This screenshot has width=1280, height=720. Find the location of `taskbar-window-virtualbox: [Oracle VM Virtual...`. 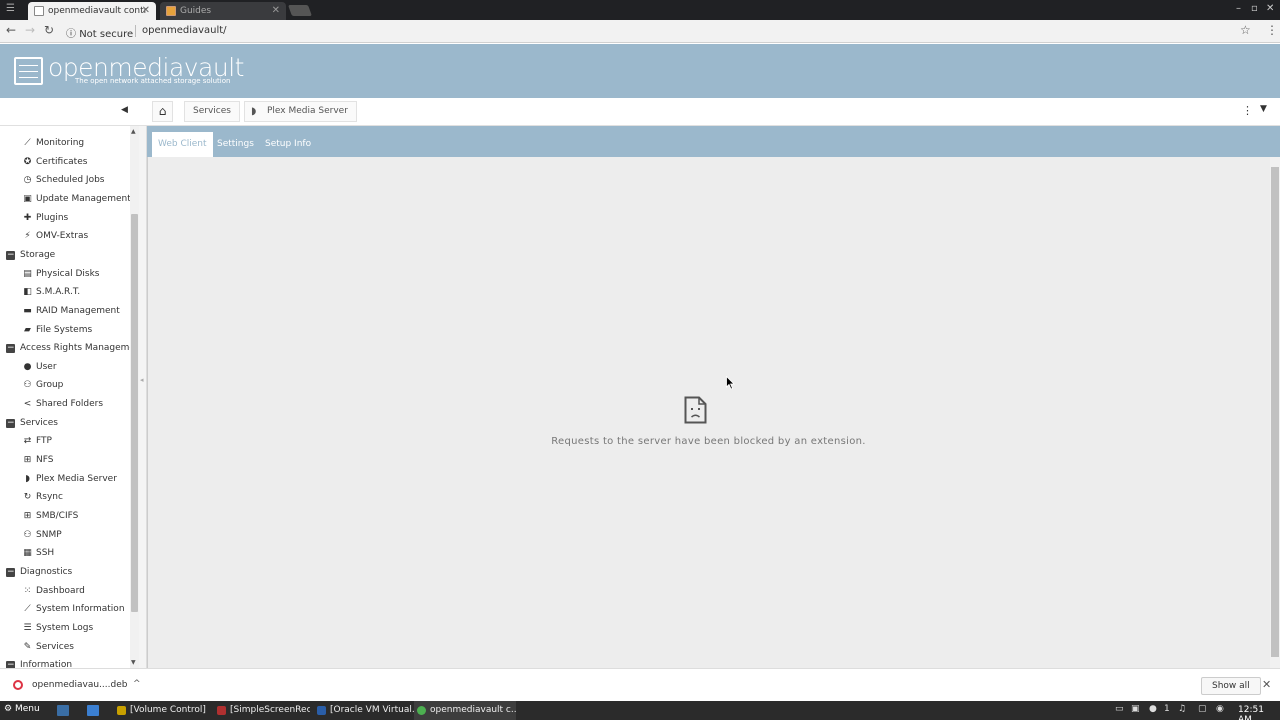

taskbar-window-virtualbox: [Oracle VM Virtual... is located at coordinates (364, 710).